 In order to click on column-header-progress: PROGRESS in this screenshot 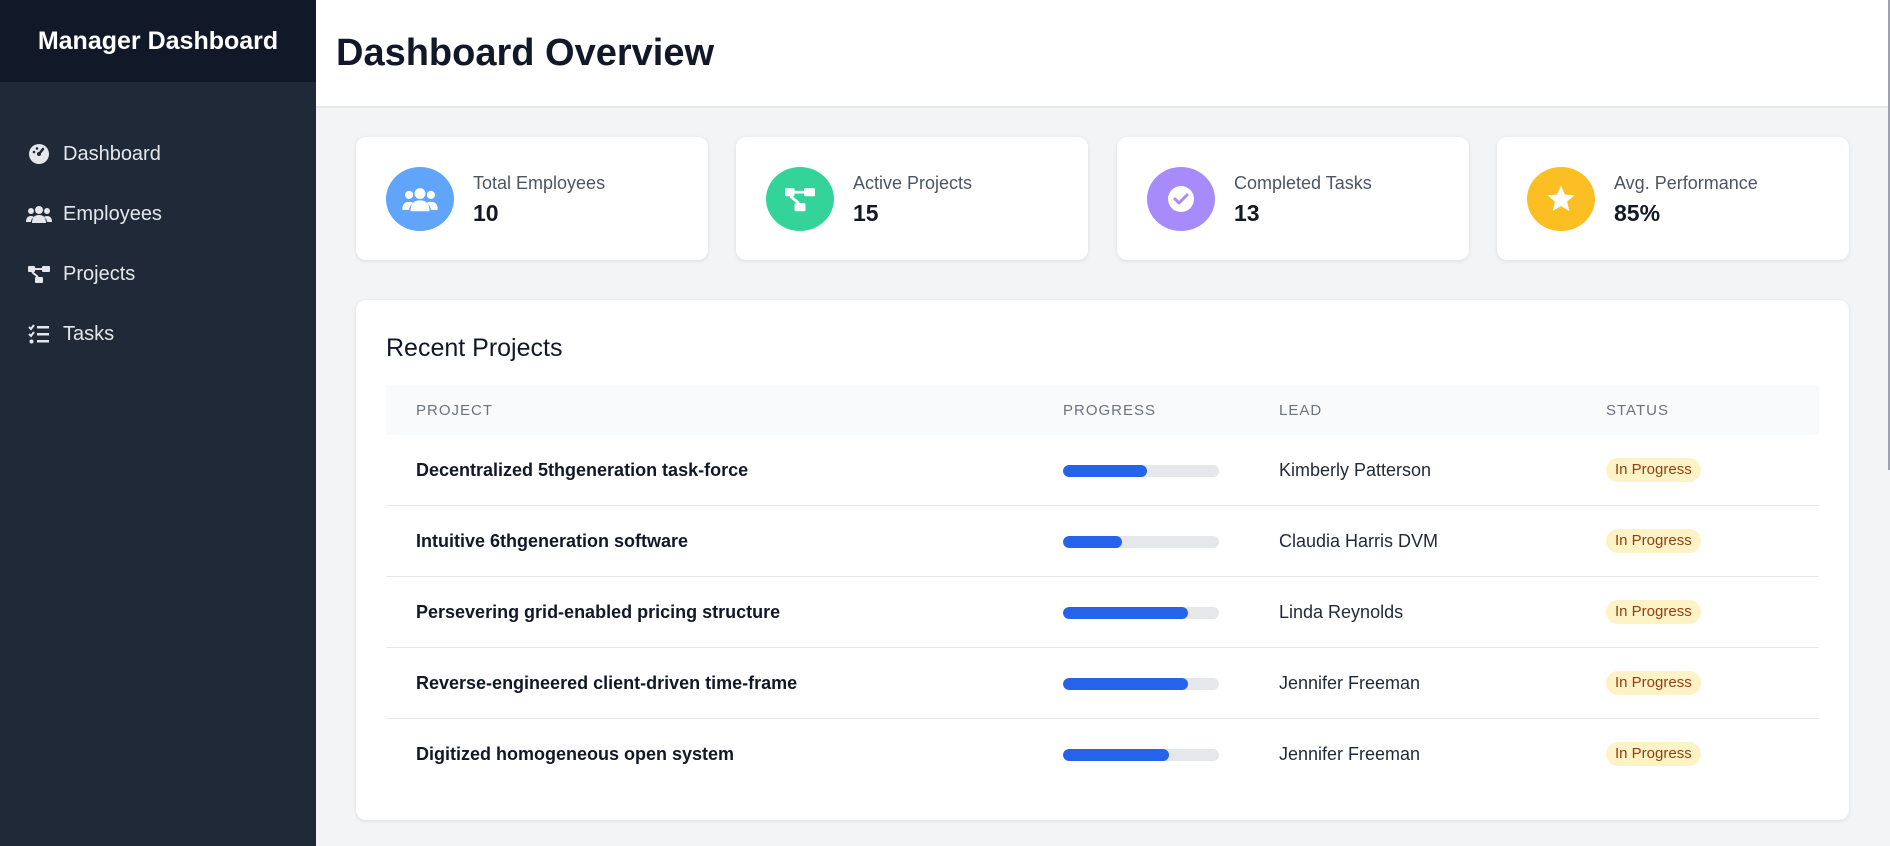, I will do `click(1110, 410)`.